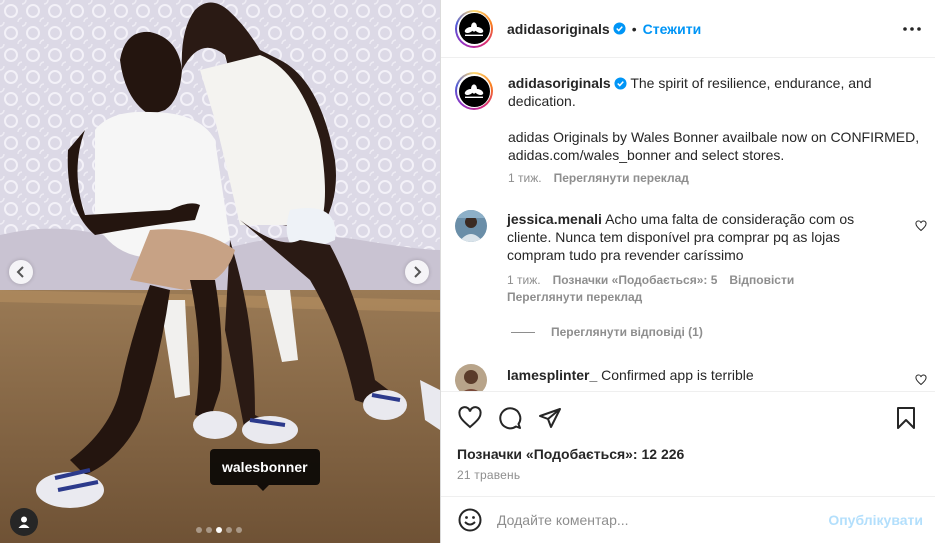 The width and height of the screenshot is (935, 543). What do you see at coordinates (552, 375) in the screenshot?
I see `comment-username: lamesplinter_` at bounding box center [552, 375].